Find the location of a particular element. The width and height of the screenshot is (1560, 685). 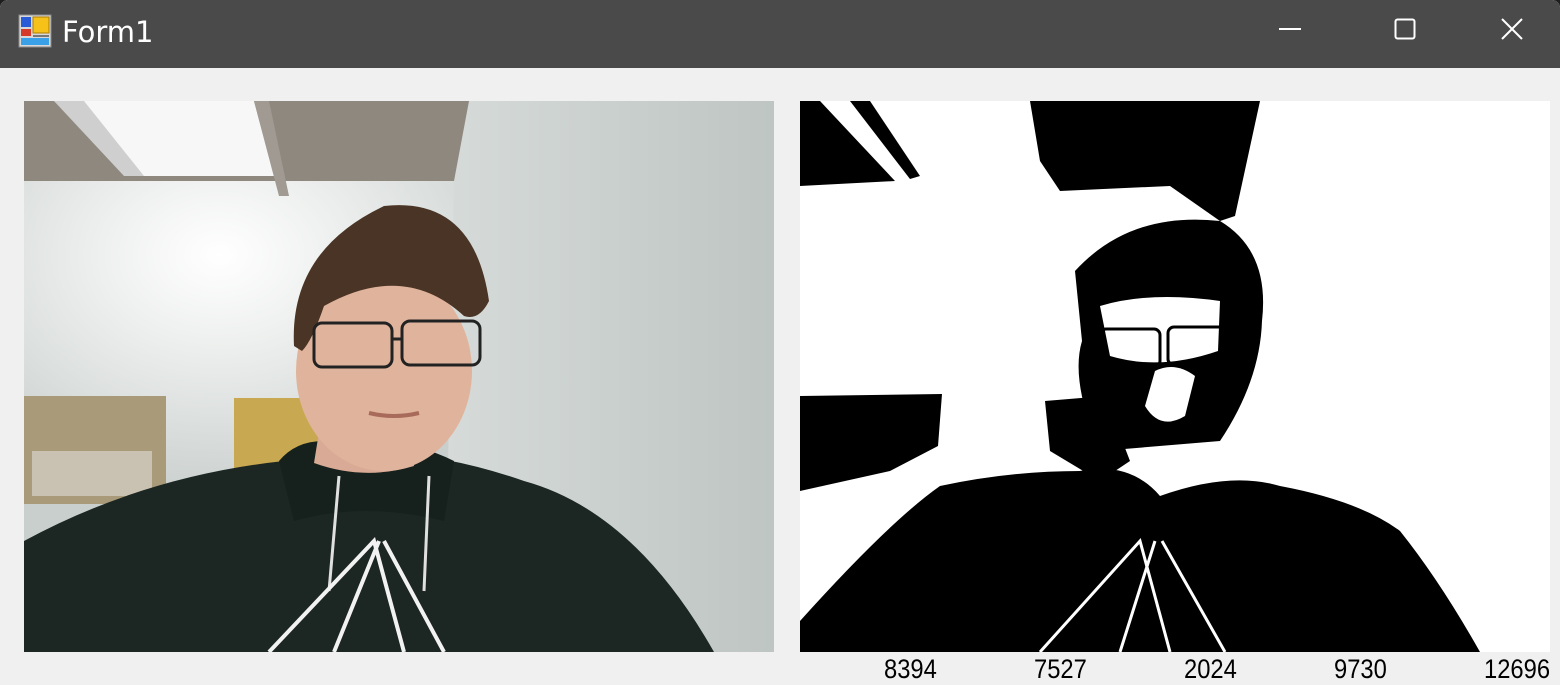

minimize-button is located at coordinates (1290, 29).